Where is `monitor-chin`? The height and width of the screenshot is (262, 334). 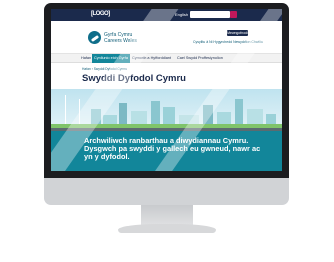 monitor-chin is located at coordinates (166, 191).